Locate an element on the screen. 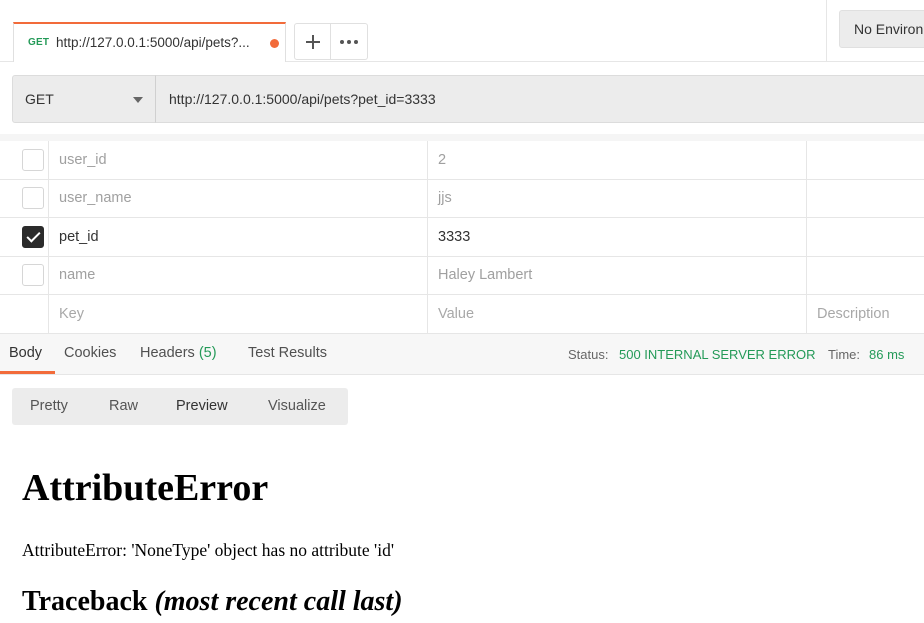 The height and width of the screenshot is (623, 924). param-row-pet-id: pet_id 3333 is located at coordinates (462, 237).